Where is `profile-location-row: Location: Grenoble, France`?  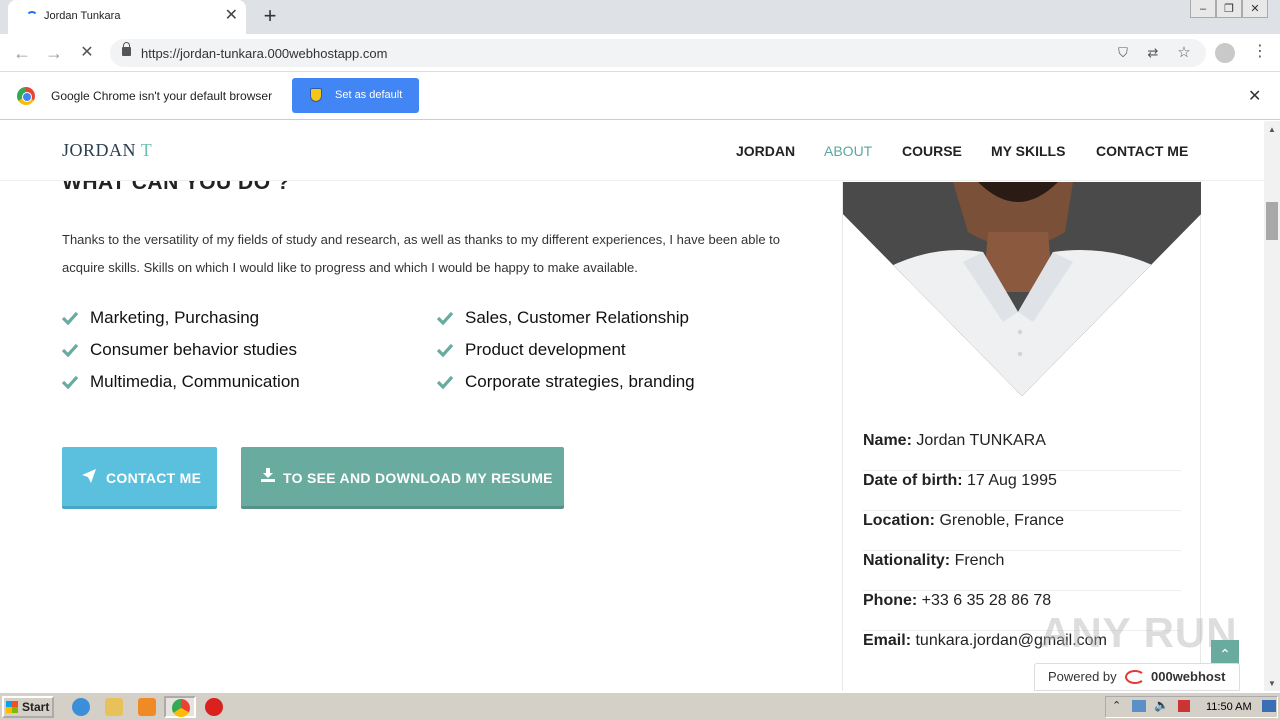
profile-location-row: Location: Grenoble, France is located at coordinates (1022, 531).